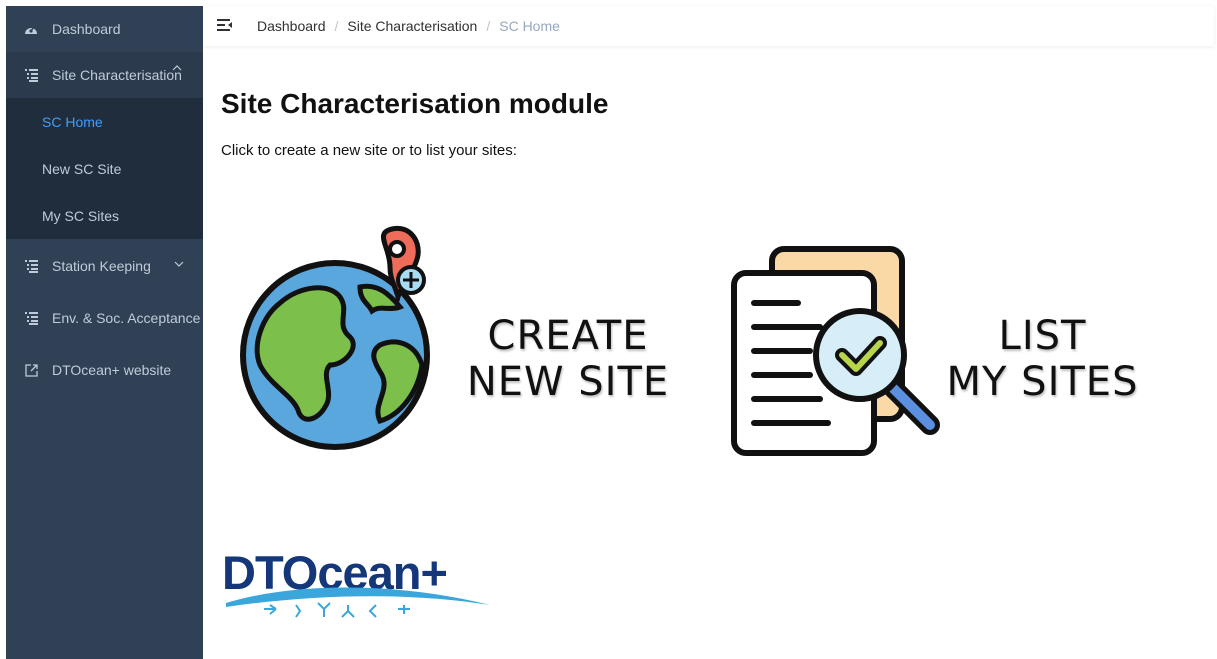 The height and width of the screenshot is (659, 1217). I want to click on sidebar-item-sc-home: SC Home, so click(104, 121).